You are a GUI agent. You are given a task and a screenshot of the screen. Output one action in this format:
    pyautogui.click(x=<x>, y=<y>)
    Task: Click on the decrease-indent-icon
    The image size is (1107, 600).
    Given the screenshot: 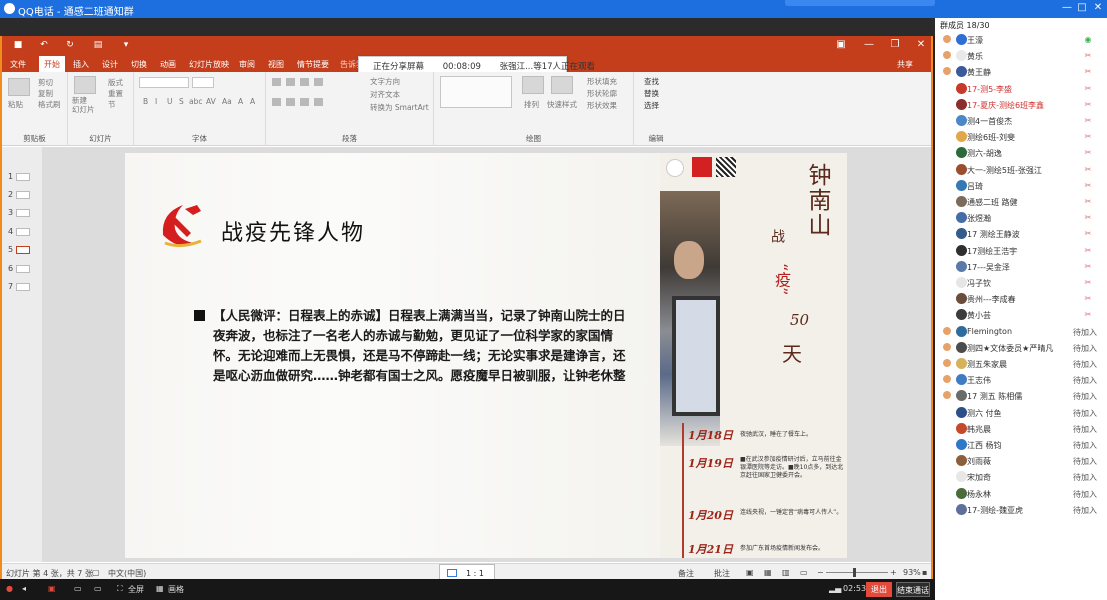 What is the action you would take?
    pyautogui.click(x=304, y=82)
    